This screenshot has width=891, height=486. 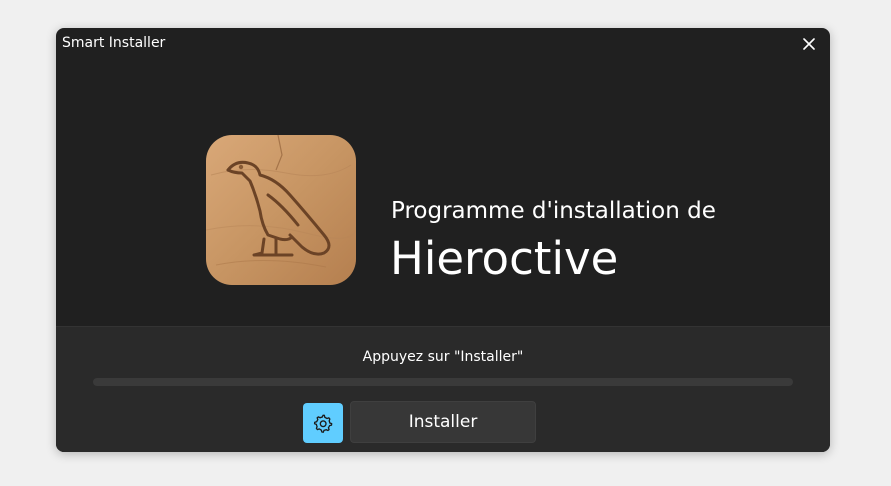 What do you see at coordinates (443, 422) in the screenshot?
I see `install-button: Installer` at bounding box center [443, 422].